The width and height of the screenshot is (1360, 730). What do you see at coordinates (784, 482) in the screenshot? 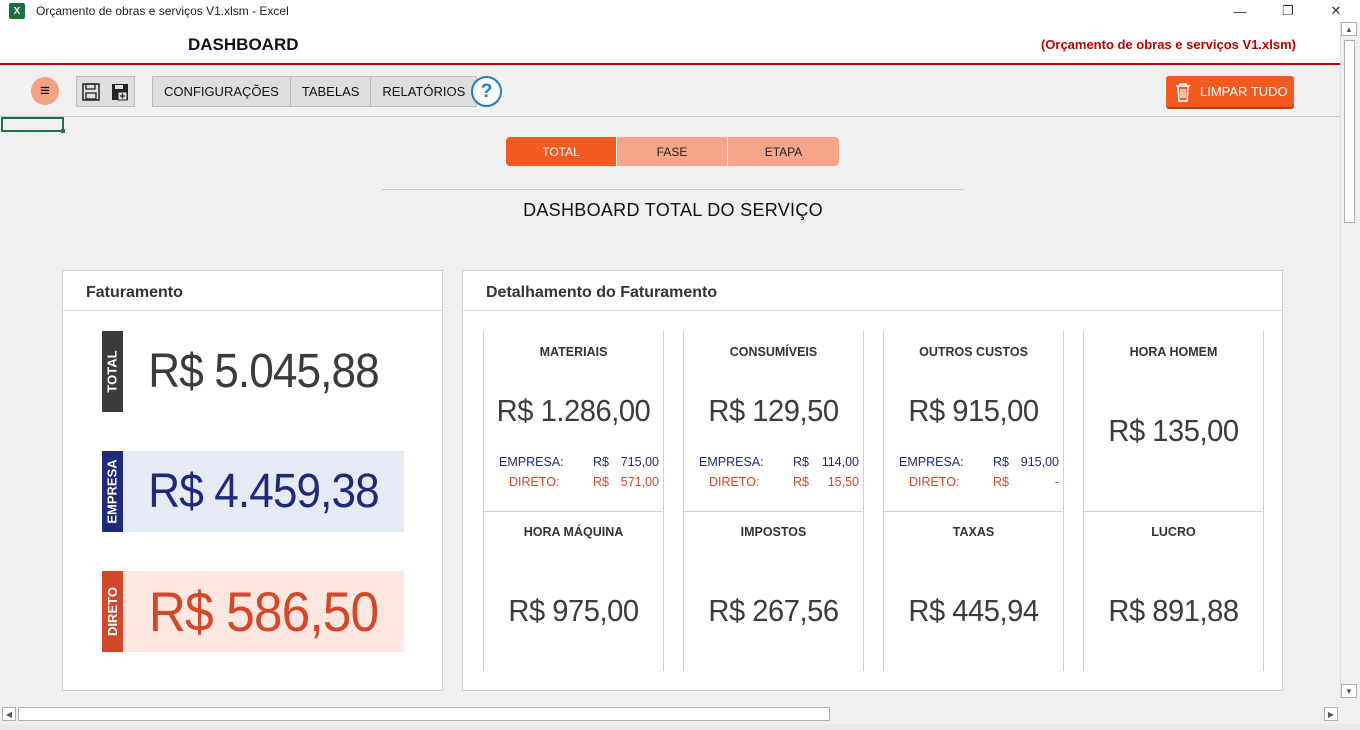
I see `card-direto-line: DIRETO: R$ 15,50` at bounding box center [784, 482].